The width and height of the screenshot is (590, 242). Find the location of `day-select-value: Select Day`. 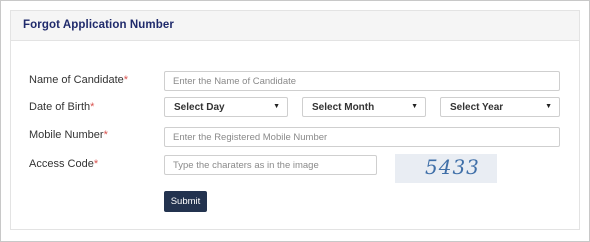

day-select-value: Select Day is located at coordinates (199, 107).